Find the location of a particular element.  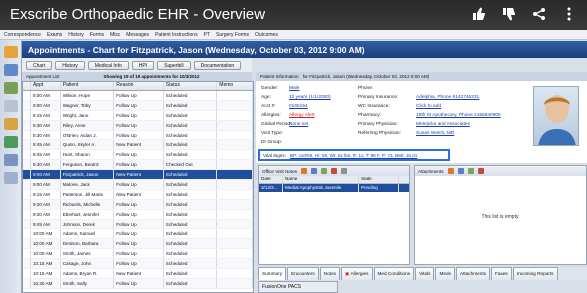

wc-insurance-add-link: Click to add is located at coordinates (428, 106).